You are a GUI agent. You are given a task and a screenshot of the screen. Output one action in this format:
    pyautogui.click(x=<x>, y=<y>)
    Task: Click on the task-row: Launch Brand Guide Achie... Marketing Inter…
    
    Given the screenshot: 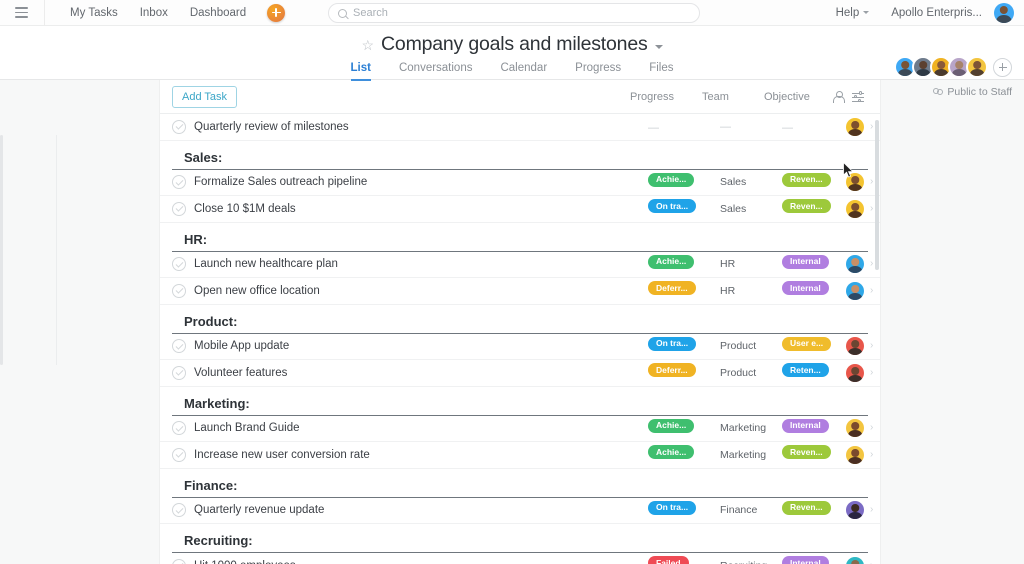 What is the action you would take?
    pyautogui.click(x=520, y=429)
    